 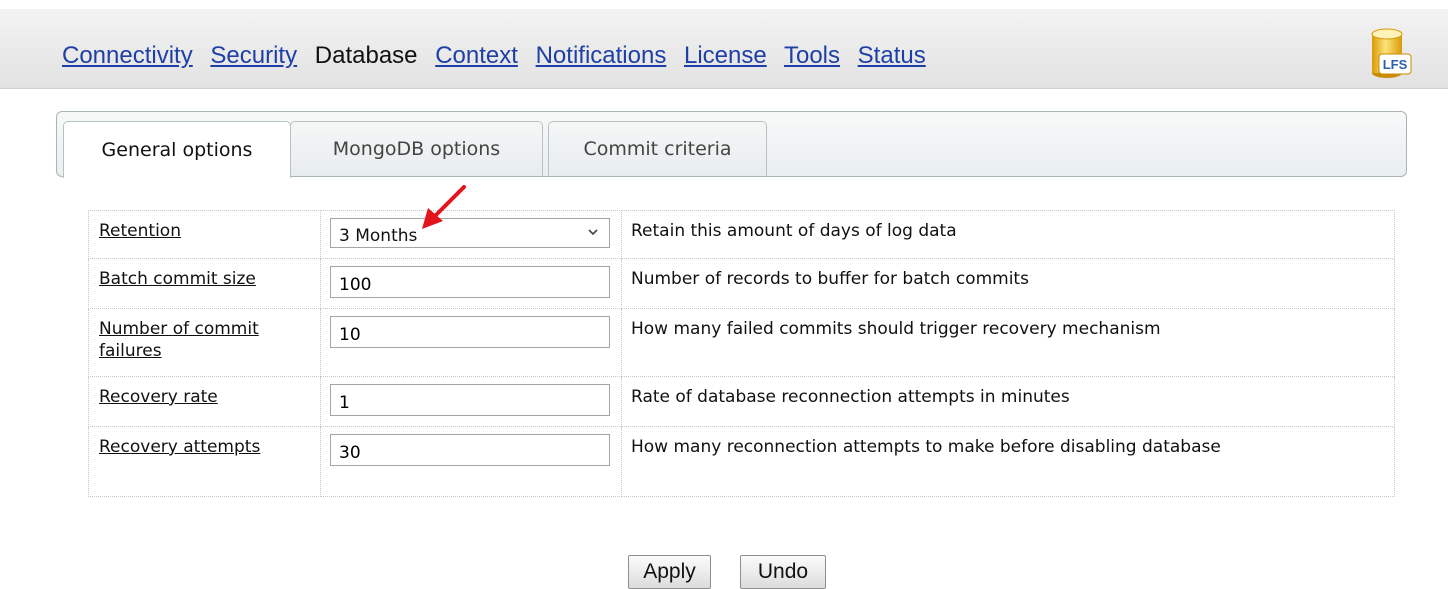 I want to click on nav-license: License, so click(x=725, y=55).